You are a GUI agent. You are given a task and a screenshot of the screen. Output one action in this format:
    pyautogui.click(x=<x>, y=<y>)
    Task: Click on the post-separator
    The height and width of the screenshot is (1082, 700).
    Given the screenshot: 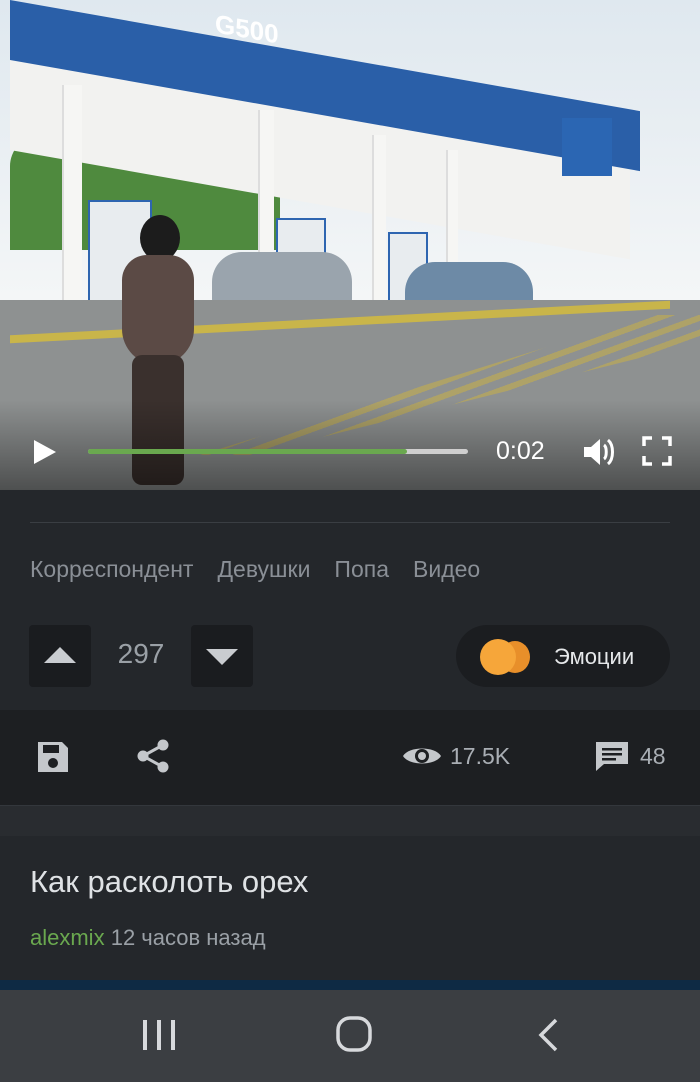 What is the action you would take?
    pyautogui.click(x=350, y=820)
    